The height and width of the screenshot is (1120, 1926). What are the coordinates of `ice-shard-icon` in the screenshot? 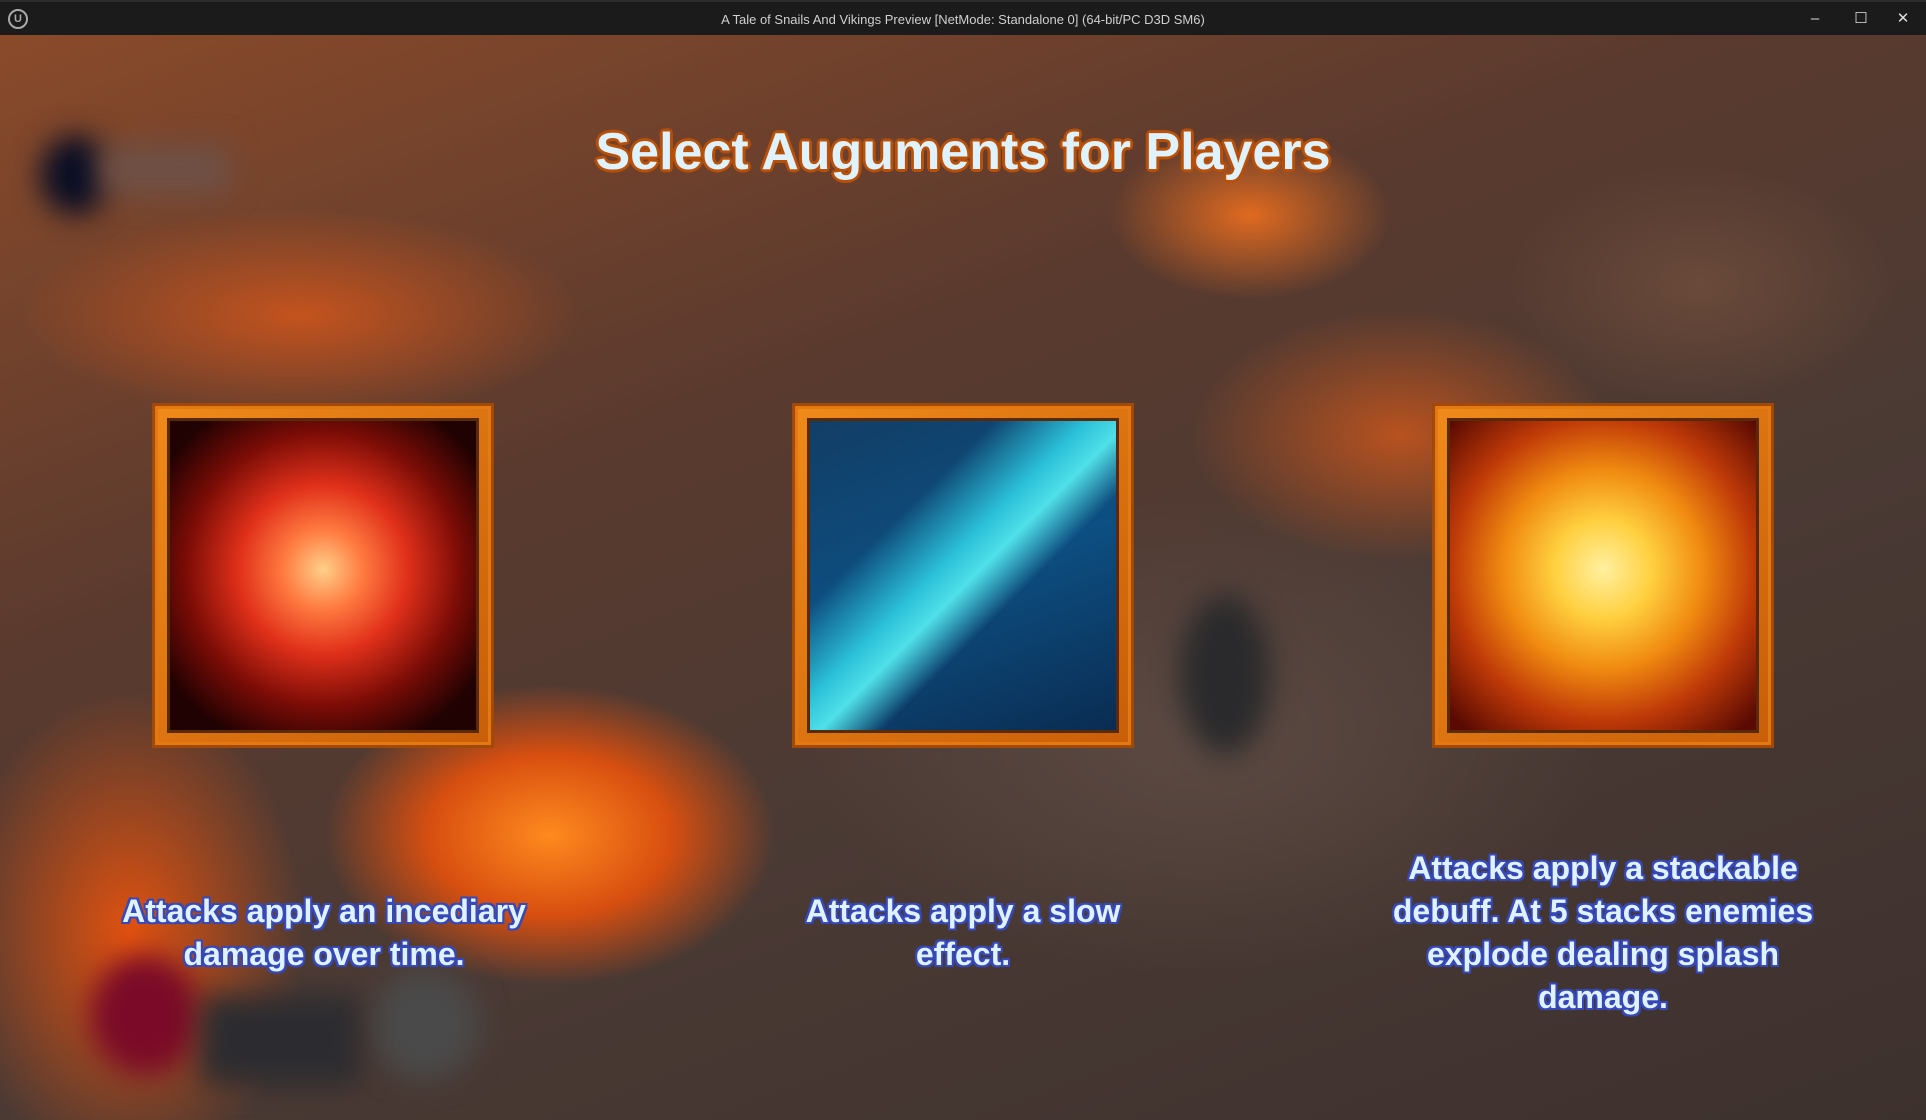 It's located at (963, 575).